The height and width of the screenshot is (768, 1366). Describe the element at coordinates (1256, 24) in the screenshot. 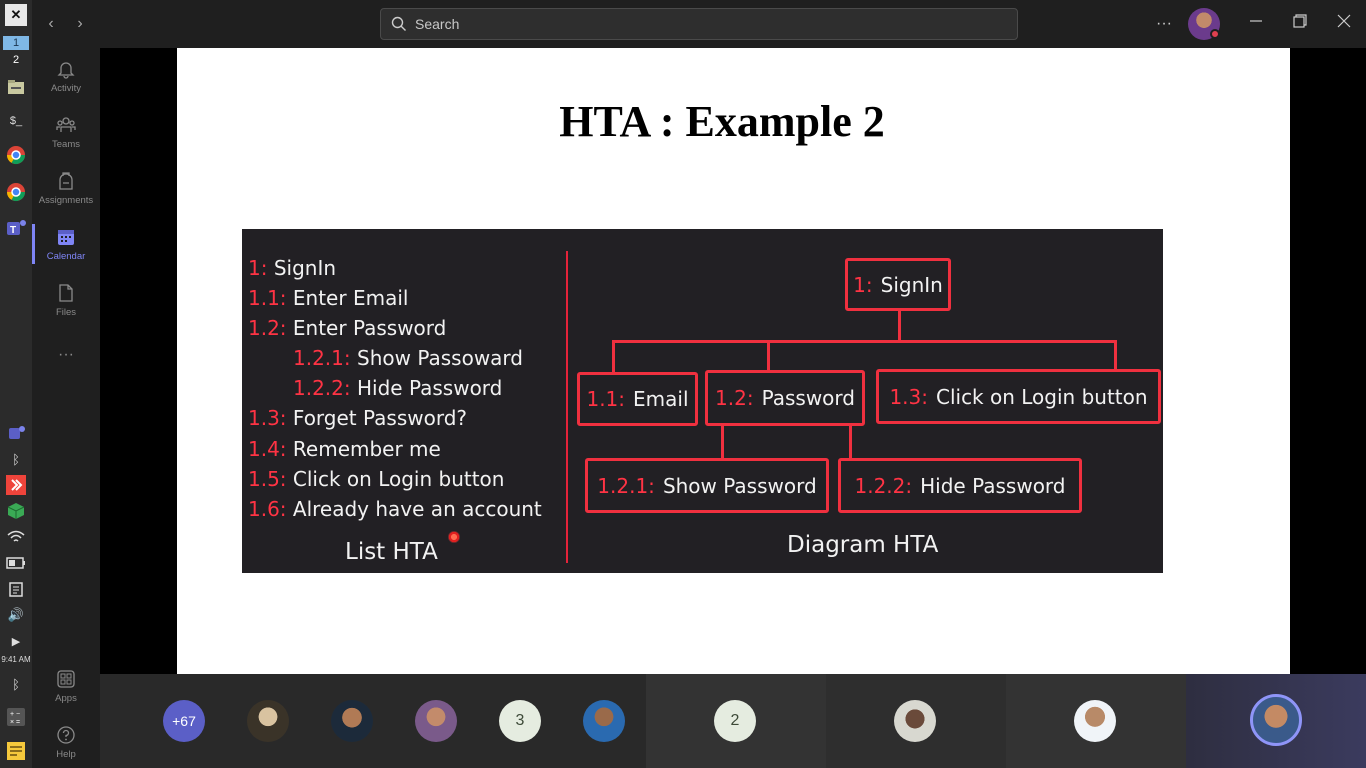

I see `minimize-button` at that location.